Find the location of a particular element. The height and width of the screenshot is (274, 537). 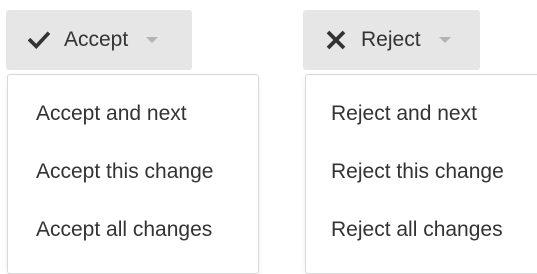

menu-item-accept-and-next: Accept and next is located at coordinates (133, 114).